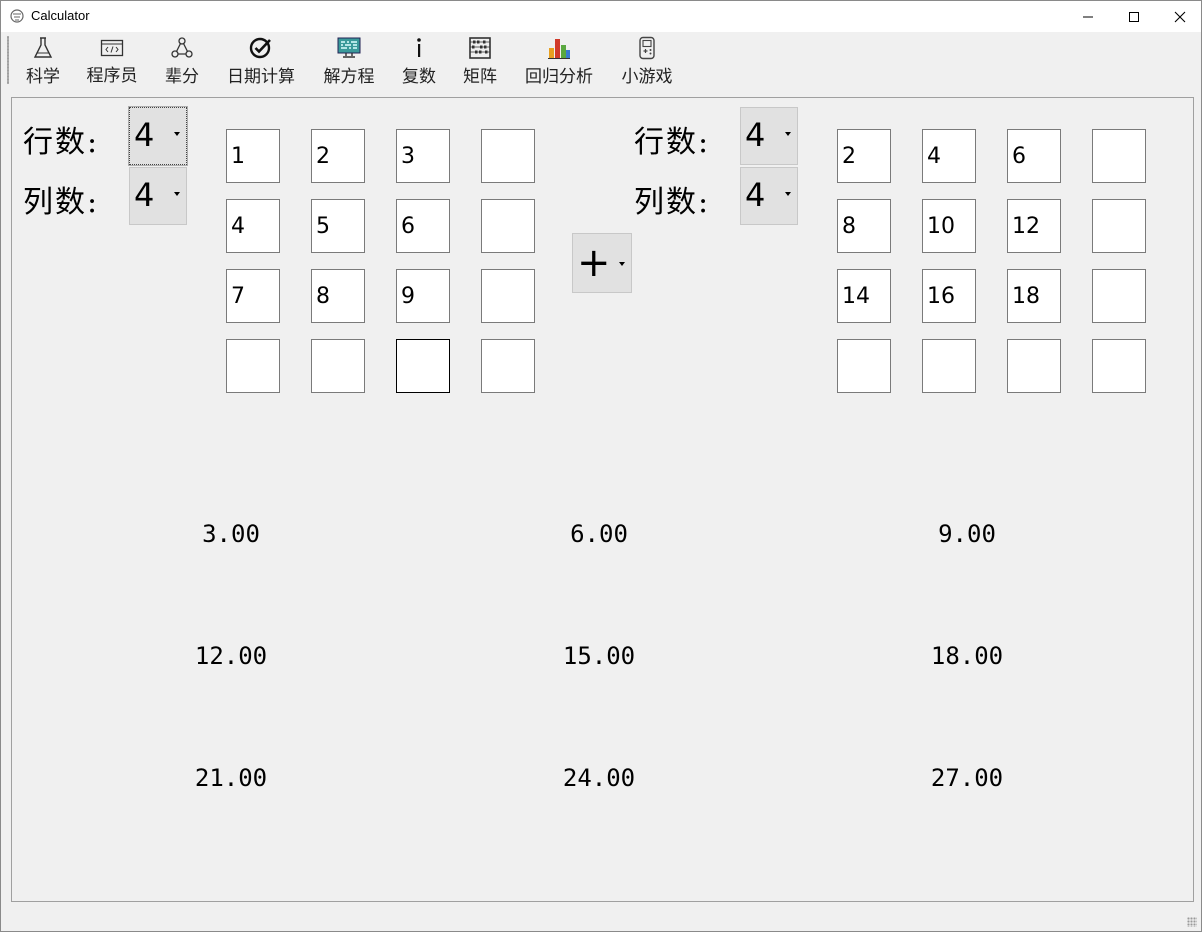 Image resolution: width=1202 pixels, height=932 pixels. I want to click on matrix-a-cell: 5, so click(338, 226).